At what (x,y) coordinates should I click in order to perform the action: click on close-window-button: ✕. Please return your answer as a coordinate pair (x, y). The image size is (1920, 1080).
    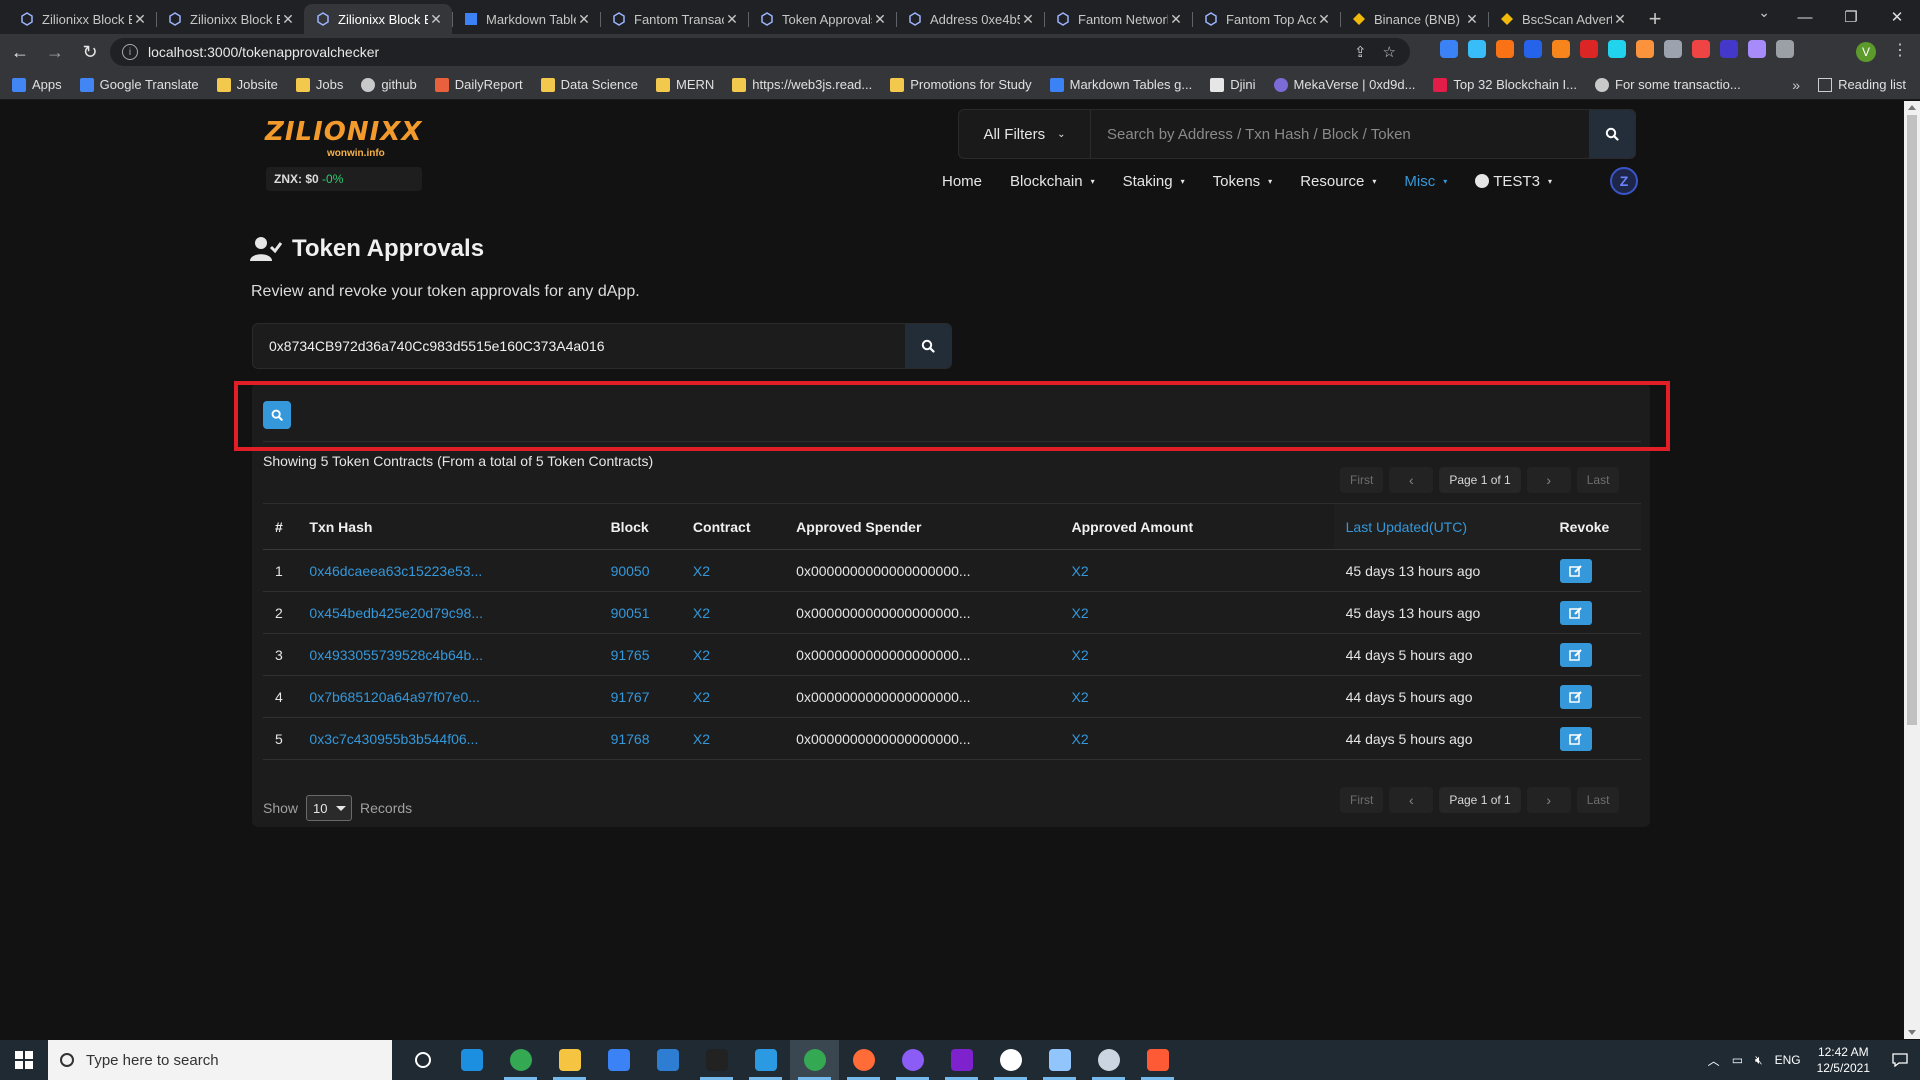
    Looking at the image, I should click on (1897, 17).